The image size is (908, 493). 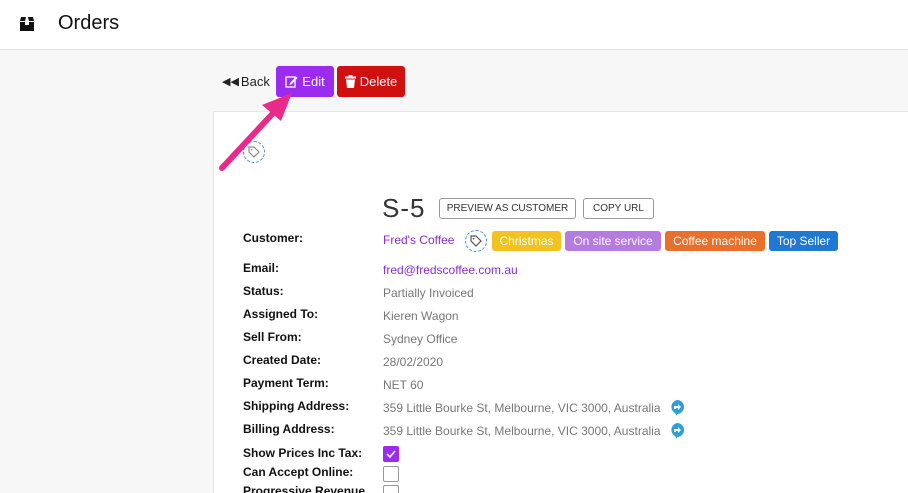 I want to click on assigned-label: Assigned To:, so click(x=281, y=314).